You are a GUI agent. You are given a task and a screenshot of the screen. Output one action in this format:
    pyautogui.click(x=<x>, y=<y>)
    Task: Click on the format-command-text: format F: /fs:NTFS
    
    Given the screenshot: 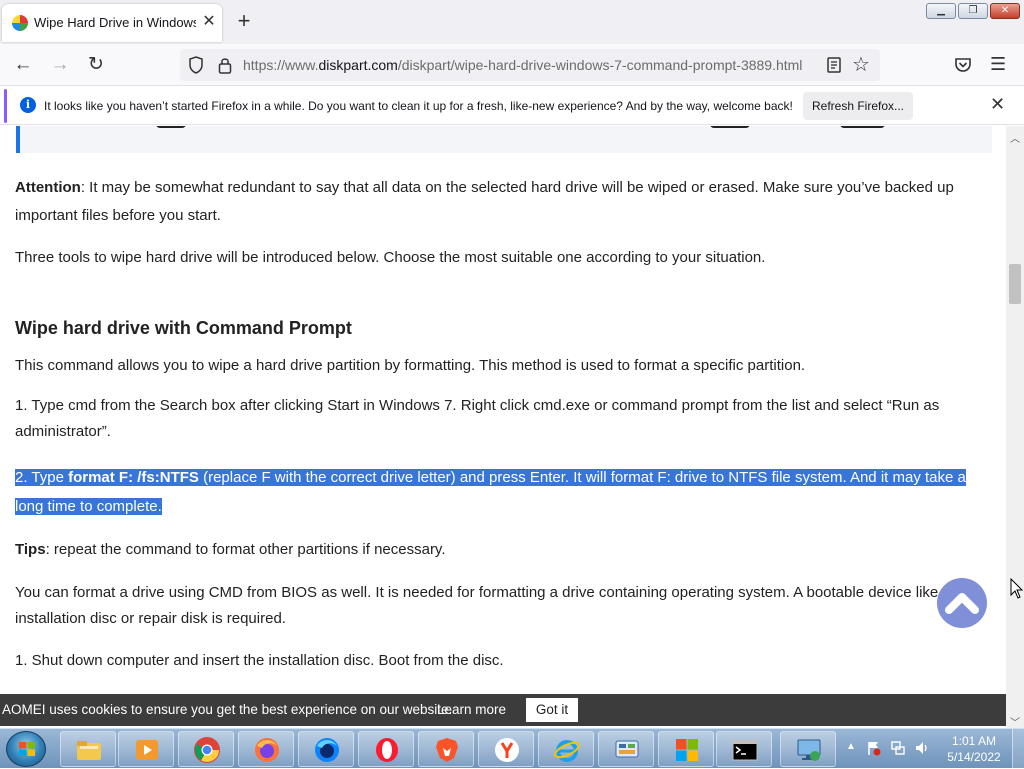 What is the action you would take?
    pyautogui.click(x=133, y=477)
    